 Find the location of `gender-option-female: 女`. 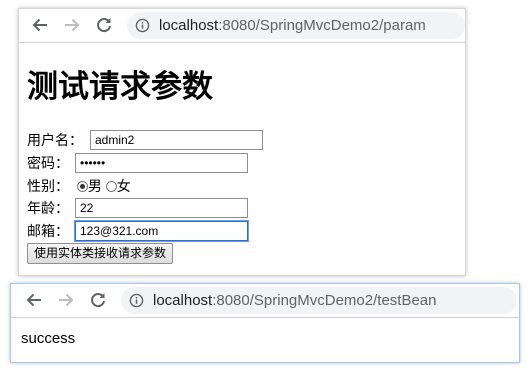

gender-option-female: 女 is located at coordinates (123, 186).